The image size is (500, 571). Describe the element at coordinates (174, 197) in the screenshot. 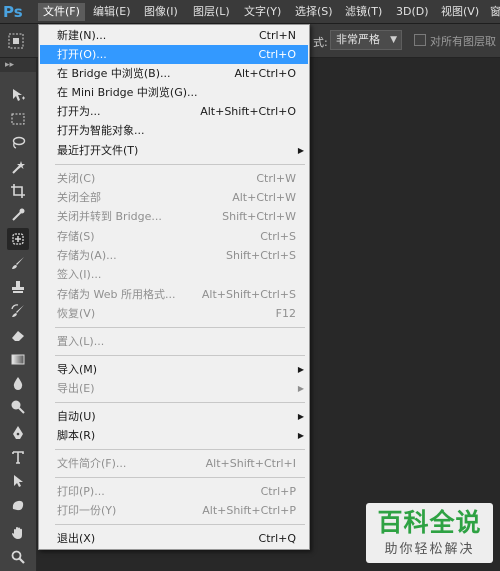

I see `menu-item-close-all: 关闭全部 Alt+Ctrl+W` at that location.